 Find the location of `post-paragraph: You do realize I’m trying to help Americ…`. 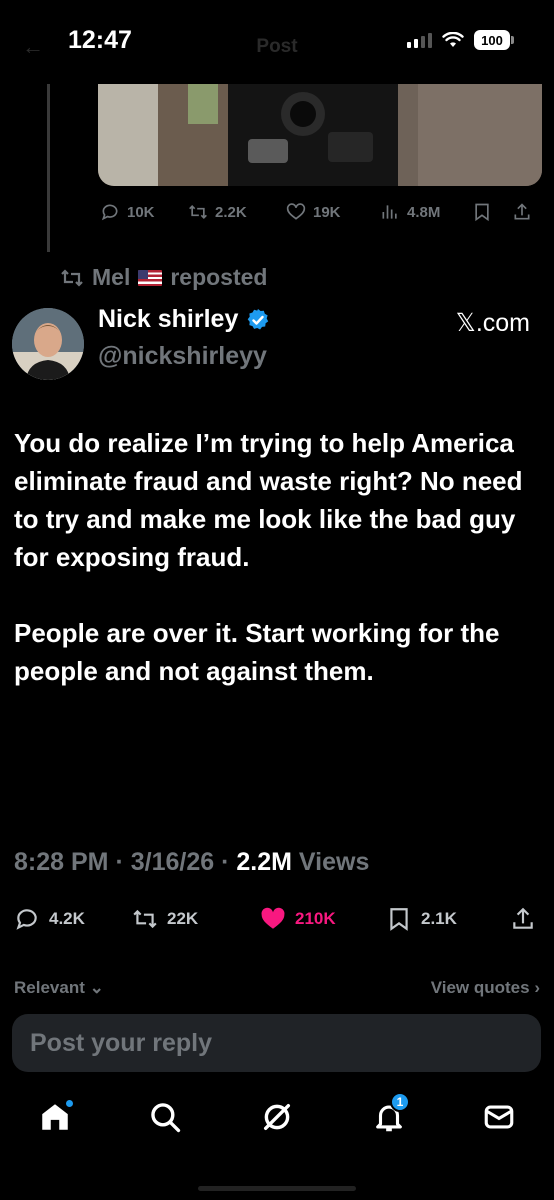

post-paragraph: You do realize I’m trying to help Americ… is located at coordinates (268, 500).